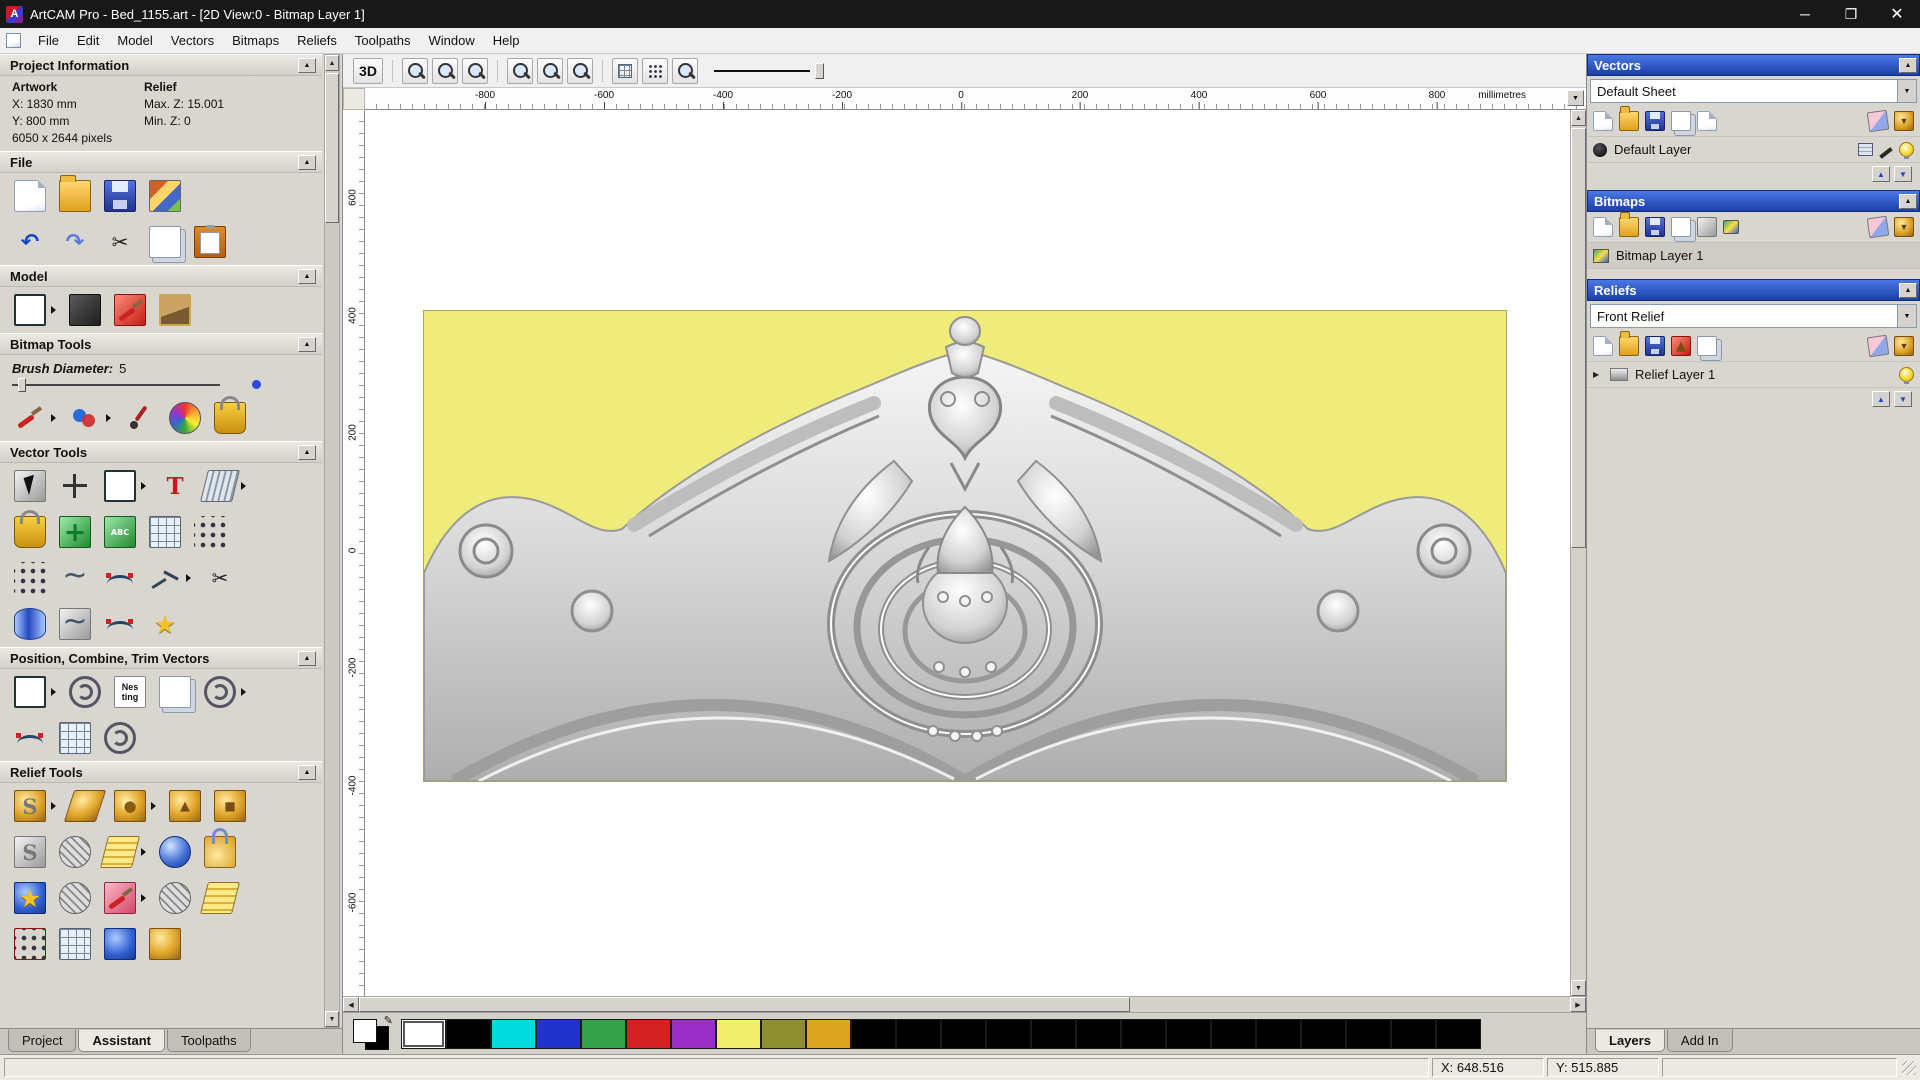 Image resolution: width=1920 pixels, height=1080 pixels. What do you see at coordinates (175, 692) in the screenshot?
I see `group-vectors-icon` at bounding box center [175, 692].